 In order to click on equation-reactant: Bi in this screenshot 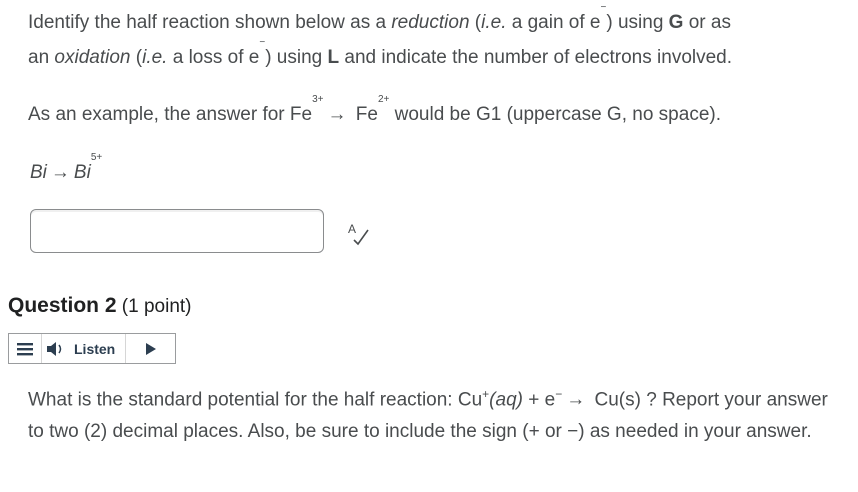, I will do `click(38, 172)`.